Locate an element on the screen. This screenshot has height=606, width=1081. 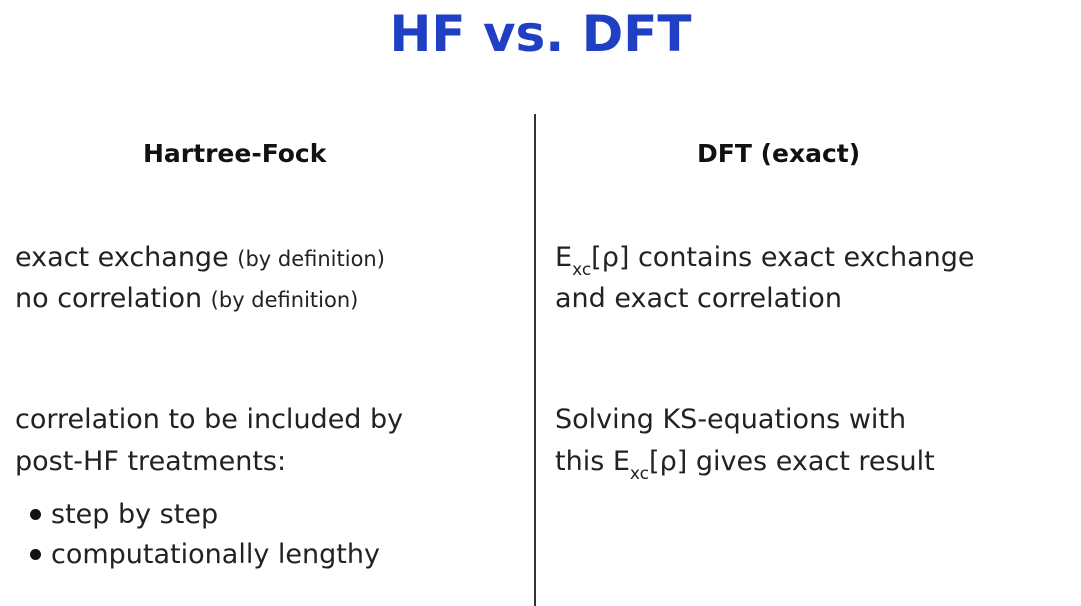
dft-exc-line: Exc[ρ] contains exact exchange is located at coordinates (765, 260).